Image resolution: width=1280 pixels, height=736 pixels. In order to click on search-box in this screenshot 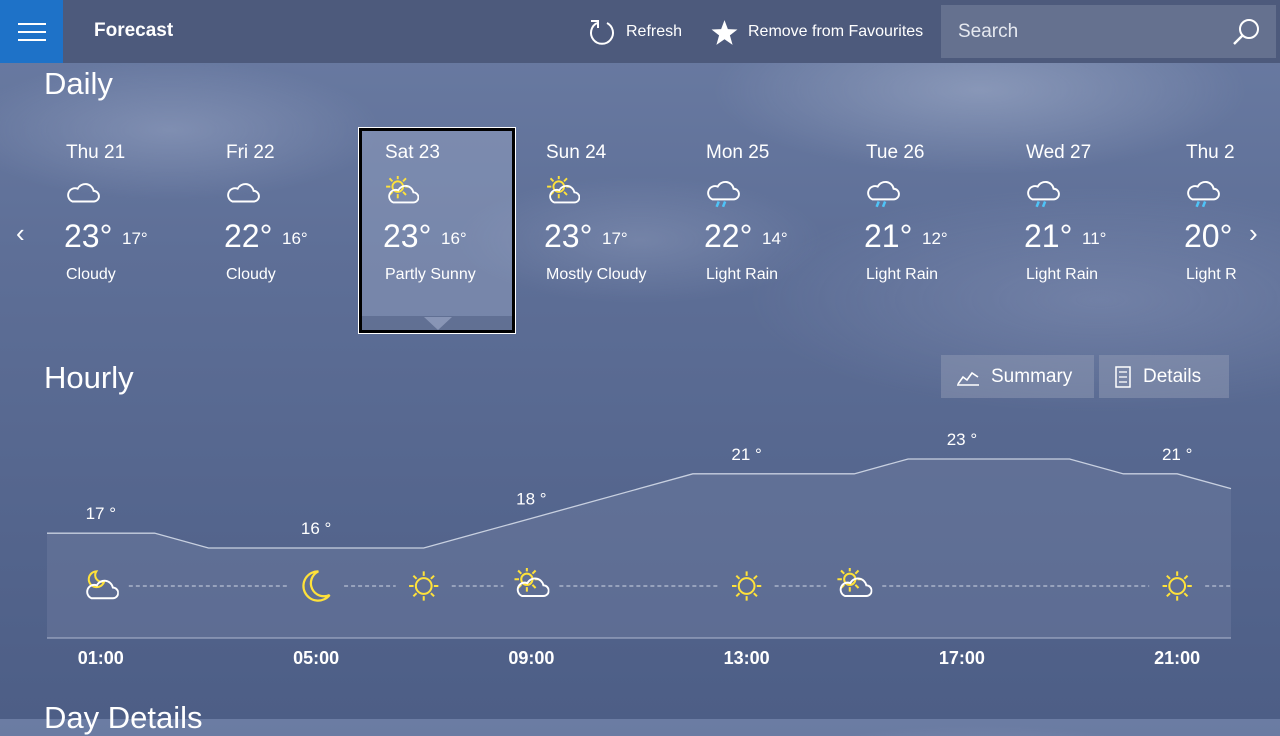, I will do `click(1108, 31)`.